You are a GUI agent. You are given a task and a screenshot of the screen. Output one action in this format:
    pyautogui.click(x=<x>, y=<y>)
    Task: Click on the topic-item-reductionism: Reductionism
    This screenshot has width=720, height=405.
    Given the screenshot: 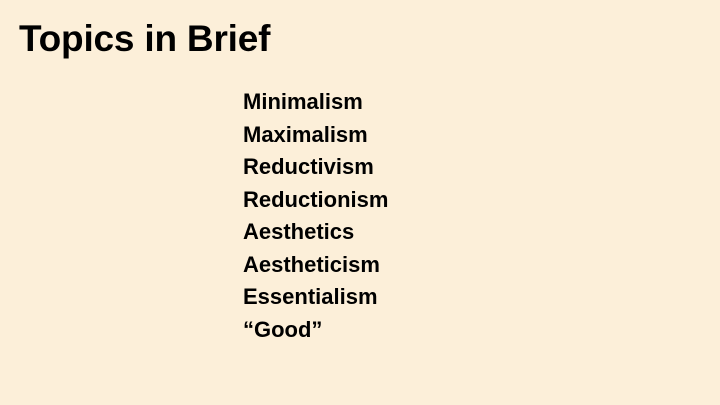 What is the action you would take?
    pyautogui.click(x=316, y=199)
    